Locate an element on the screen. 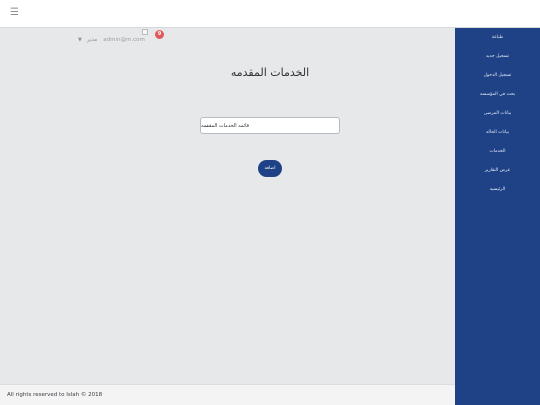 This screenshot has height=405, width=540. sidebar-item-login: تسجيل الدخول is located at coordinates (497, 80).